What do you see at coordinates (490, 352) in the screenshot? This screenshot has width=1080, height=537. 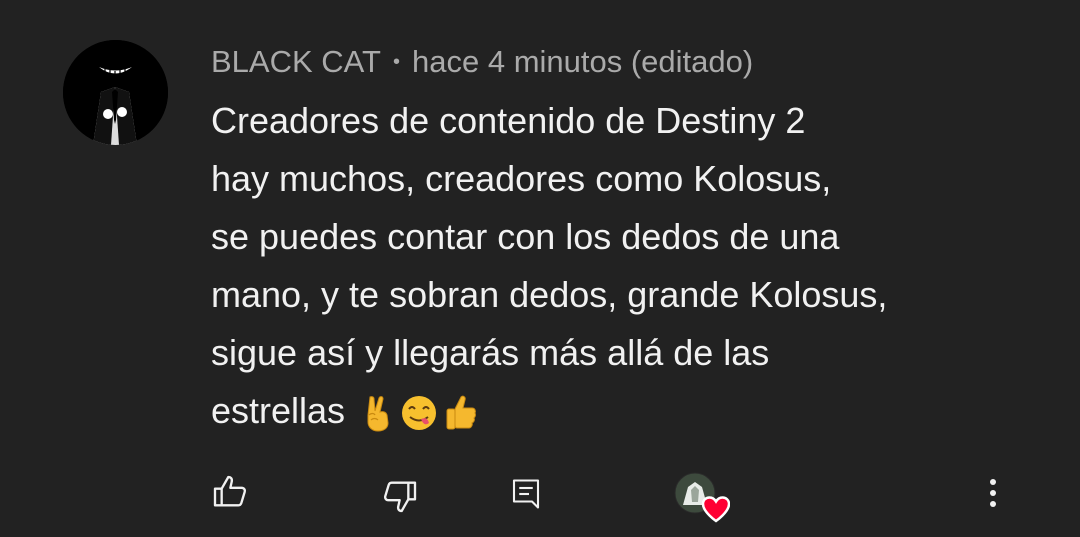 I see `comment-line: sigue así y llegarás más allá de las` at bounding box center [490, 352].